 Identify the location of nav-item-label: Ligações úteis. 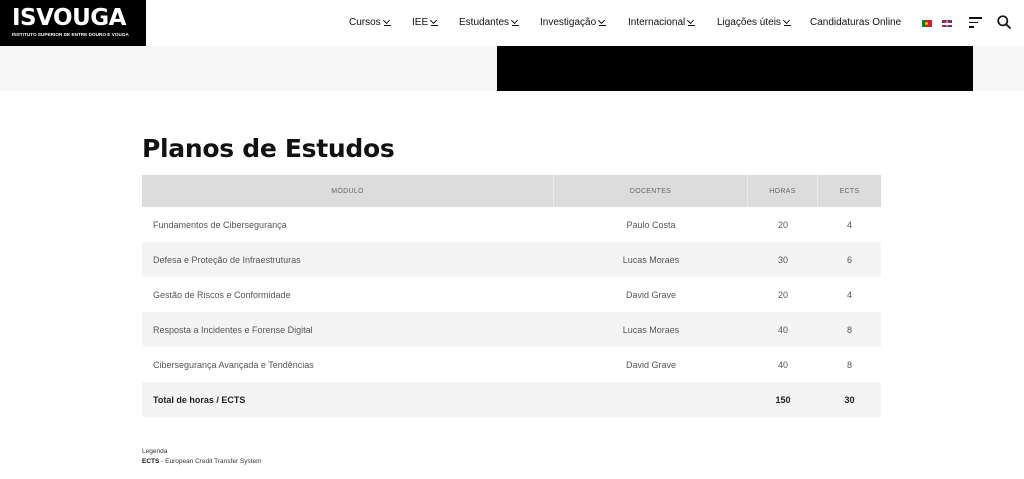
(749, 22).